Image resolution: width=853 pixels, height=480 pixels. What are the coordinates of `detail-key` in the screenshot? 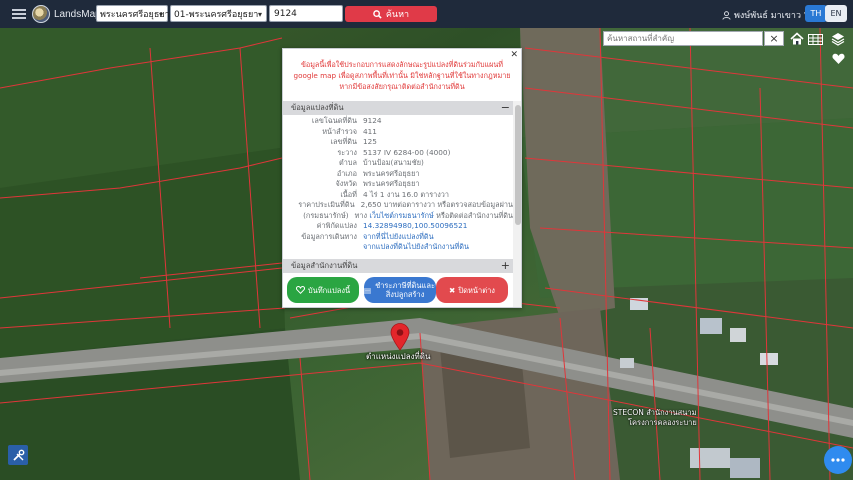 It's located at (323, 247).